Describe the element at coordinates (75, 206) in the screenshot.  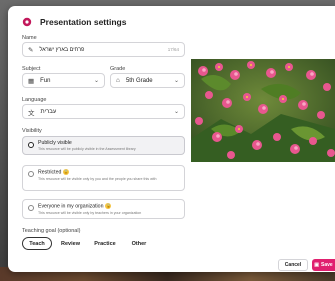
I see `visibility-option-title: Everyone in my organization 🔒` at that location.